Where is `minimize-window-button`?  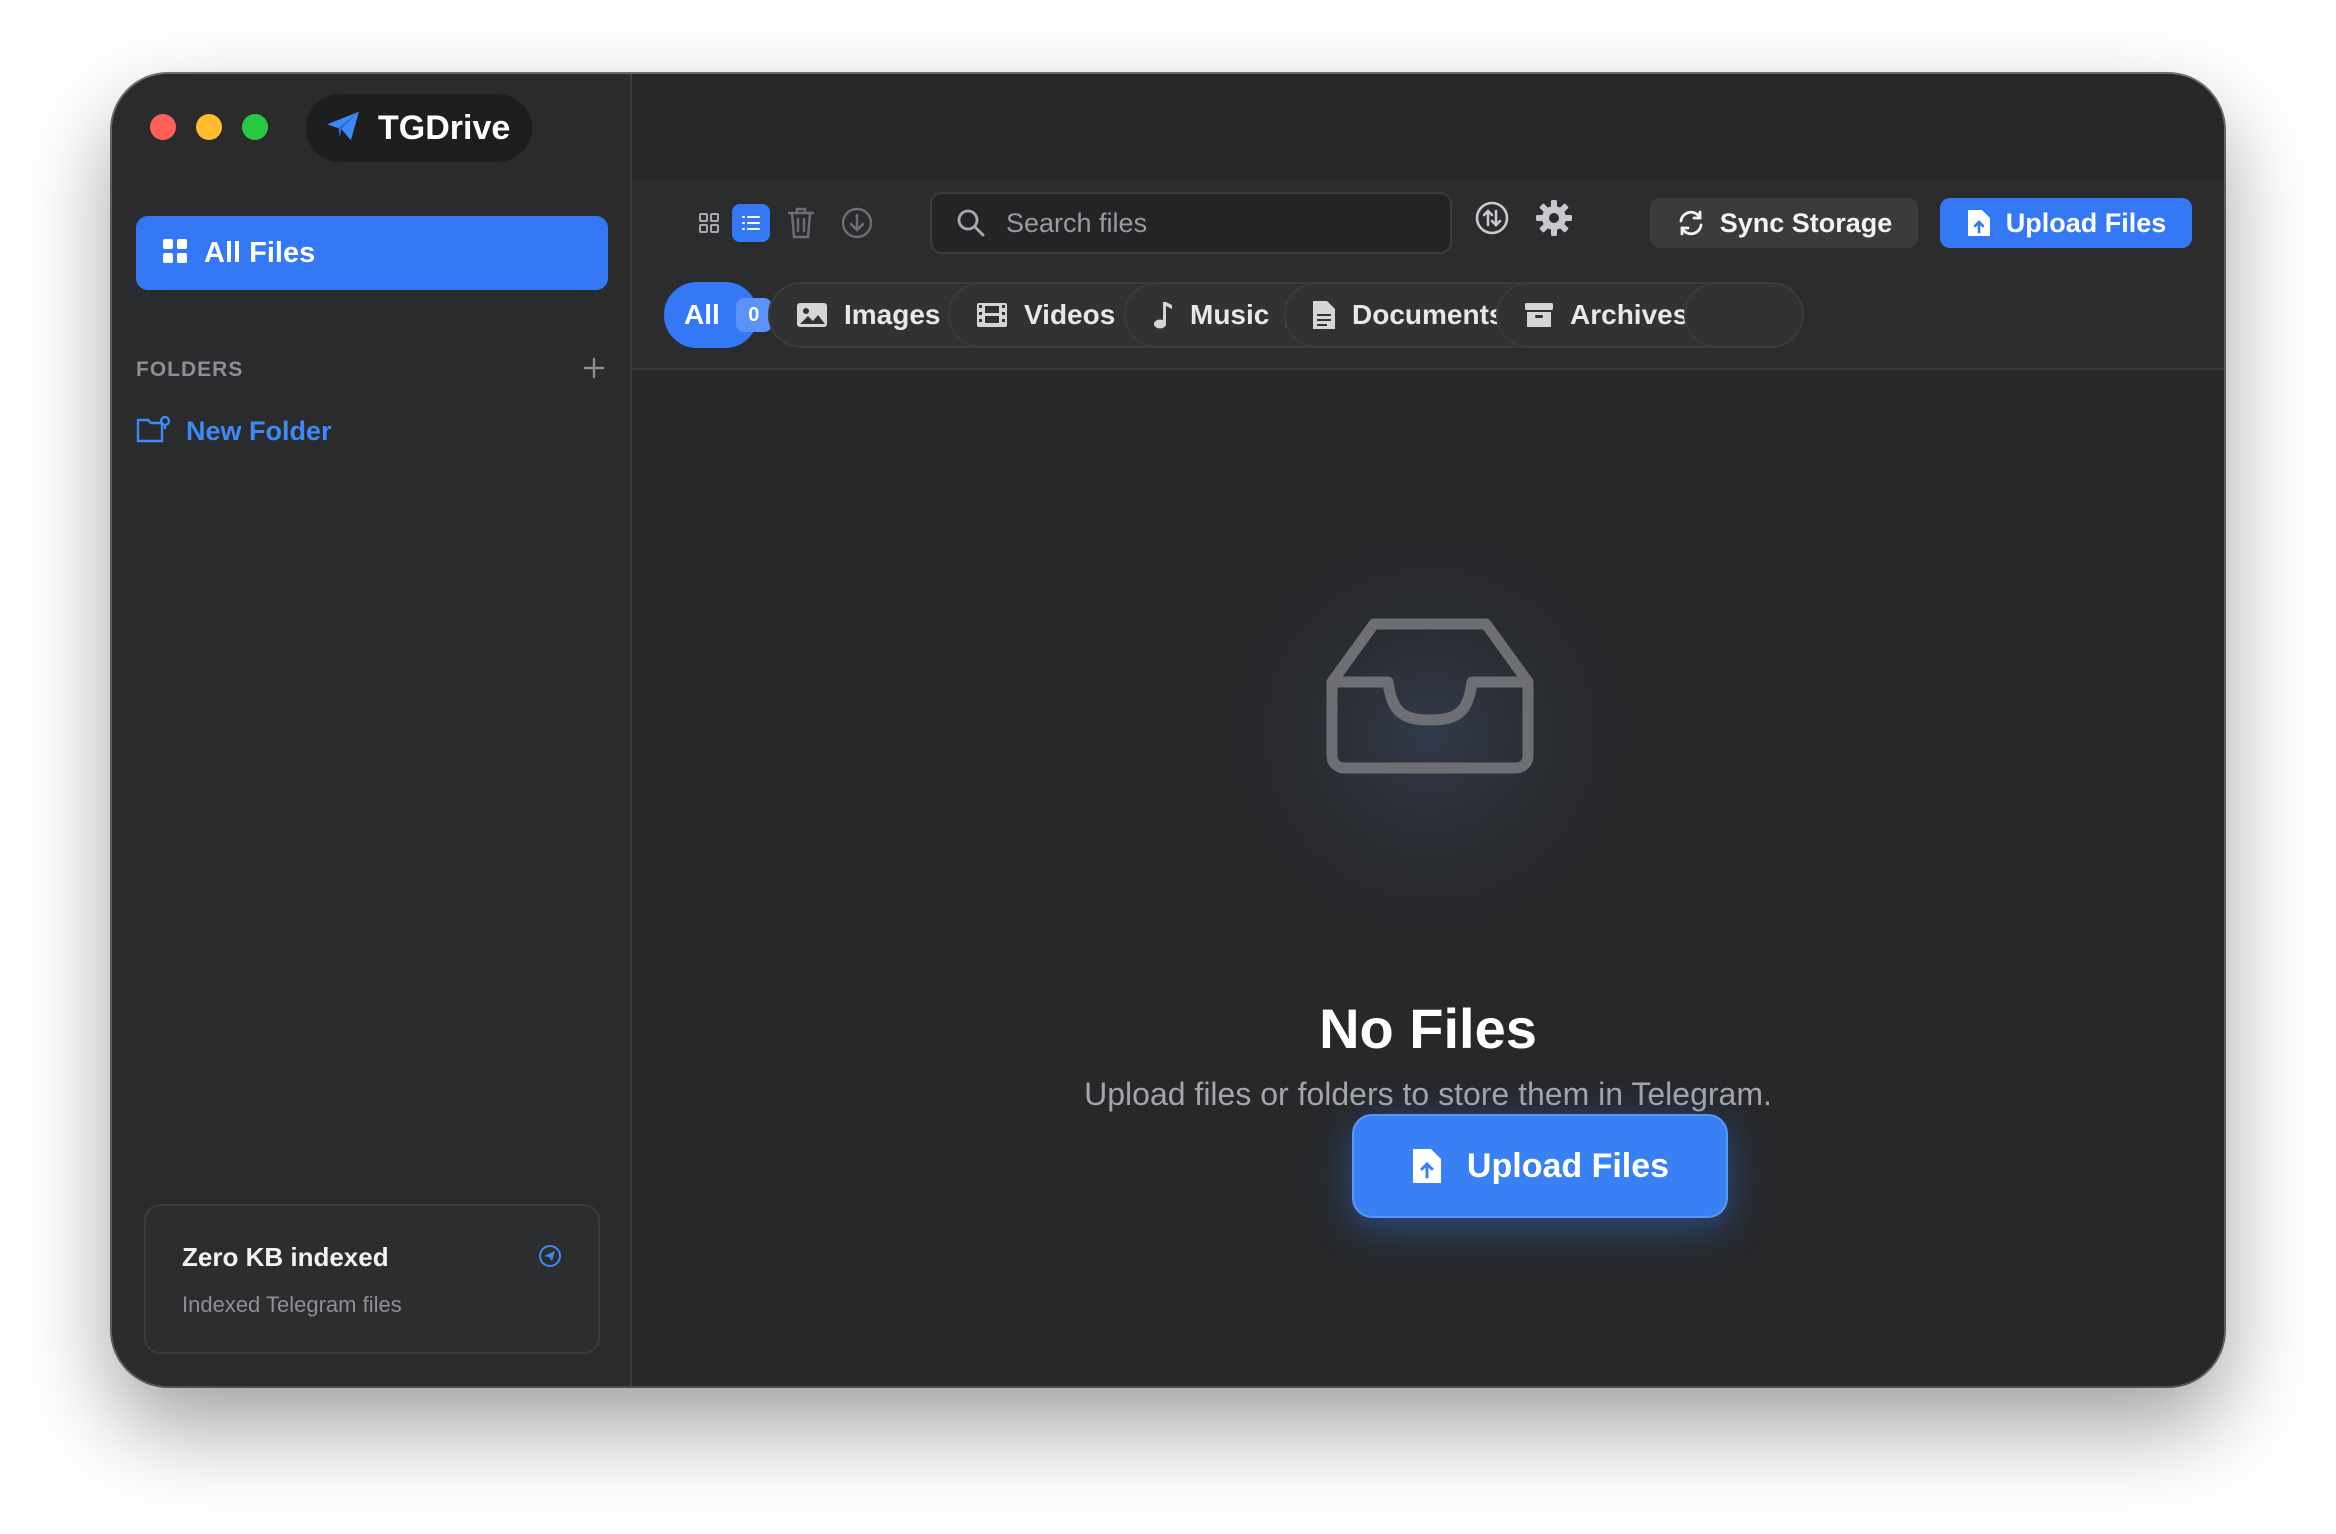
minimize-window-button is located at coordinates (209, 127).